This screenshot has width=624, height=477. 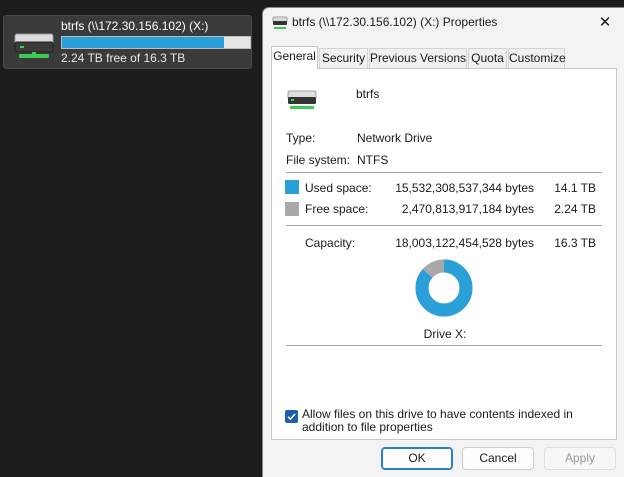 I want to click on capacity-bytes: 18,003,122,454,528 bytes, so click(x=464, y=243).